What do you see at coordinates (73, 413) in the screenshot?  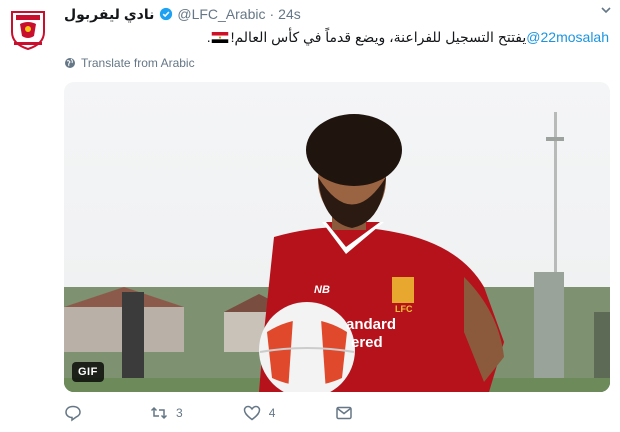 I see `reply-icon` at bounding box center [73, 413].